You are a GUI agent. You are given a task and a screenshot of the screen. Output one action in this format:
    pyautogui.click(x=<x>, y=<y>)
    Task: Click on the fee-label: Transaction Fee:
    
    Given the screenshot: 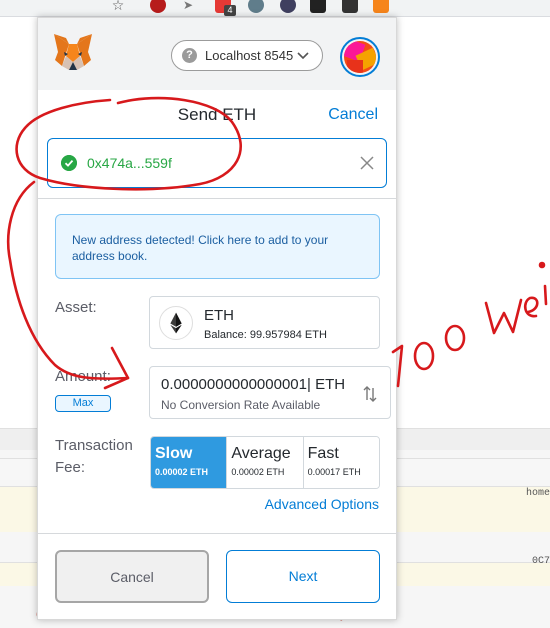 What is the action you would take?
    pyautogui.click(x=94, y=457)
    